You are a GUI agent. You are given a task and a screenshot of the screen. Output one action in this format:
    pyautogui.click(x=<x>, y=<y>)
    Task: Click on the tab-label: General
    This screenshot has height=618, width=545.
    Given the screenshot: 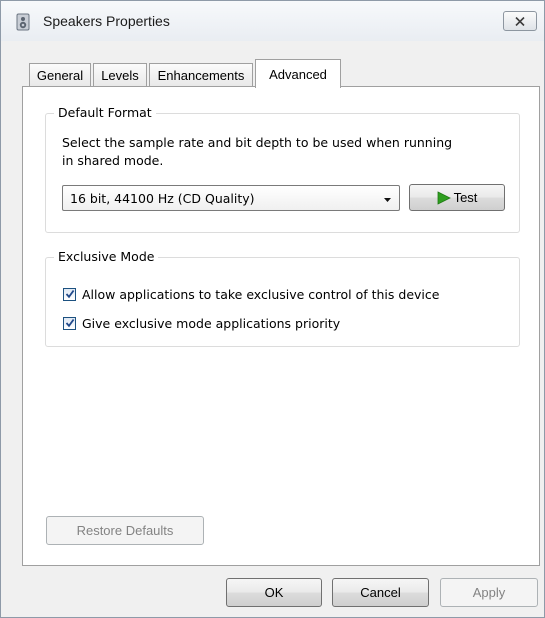 What is the action you would take?
    pyautogui.click(x=60, y=75)
    